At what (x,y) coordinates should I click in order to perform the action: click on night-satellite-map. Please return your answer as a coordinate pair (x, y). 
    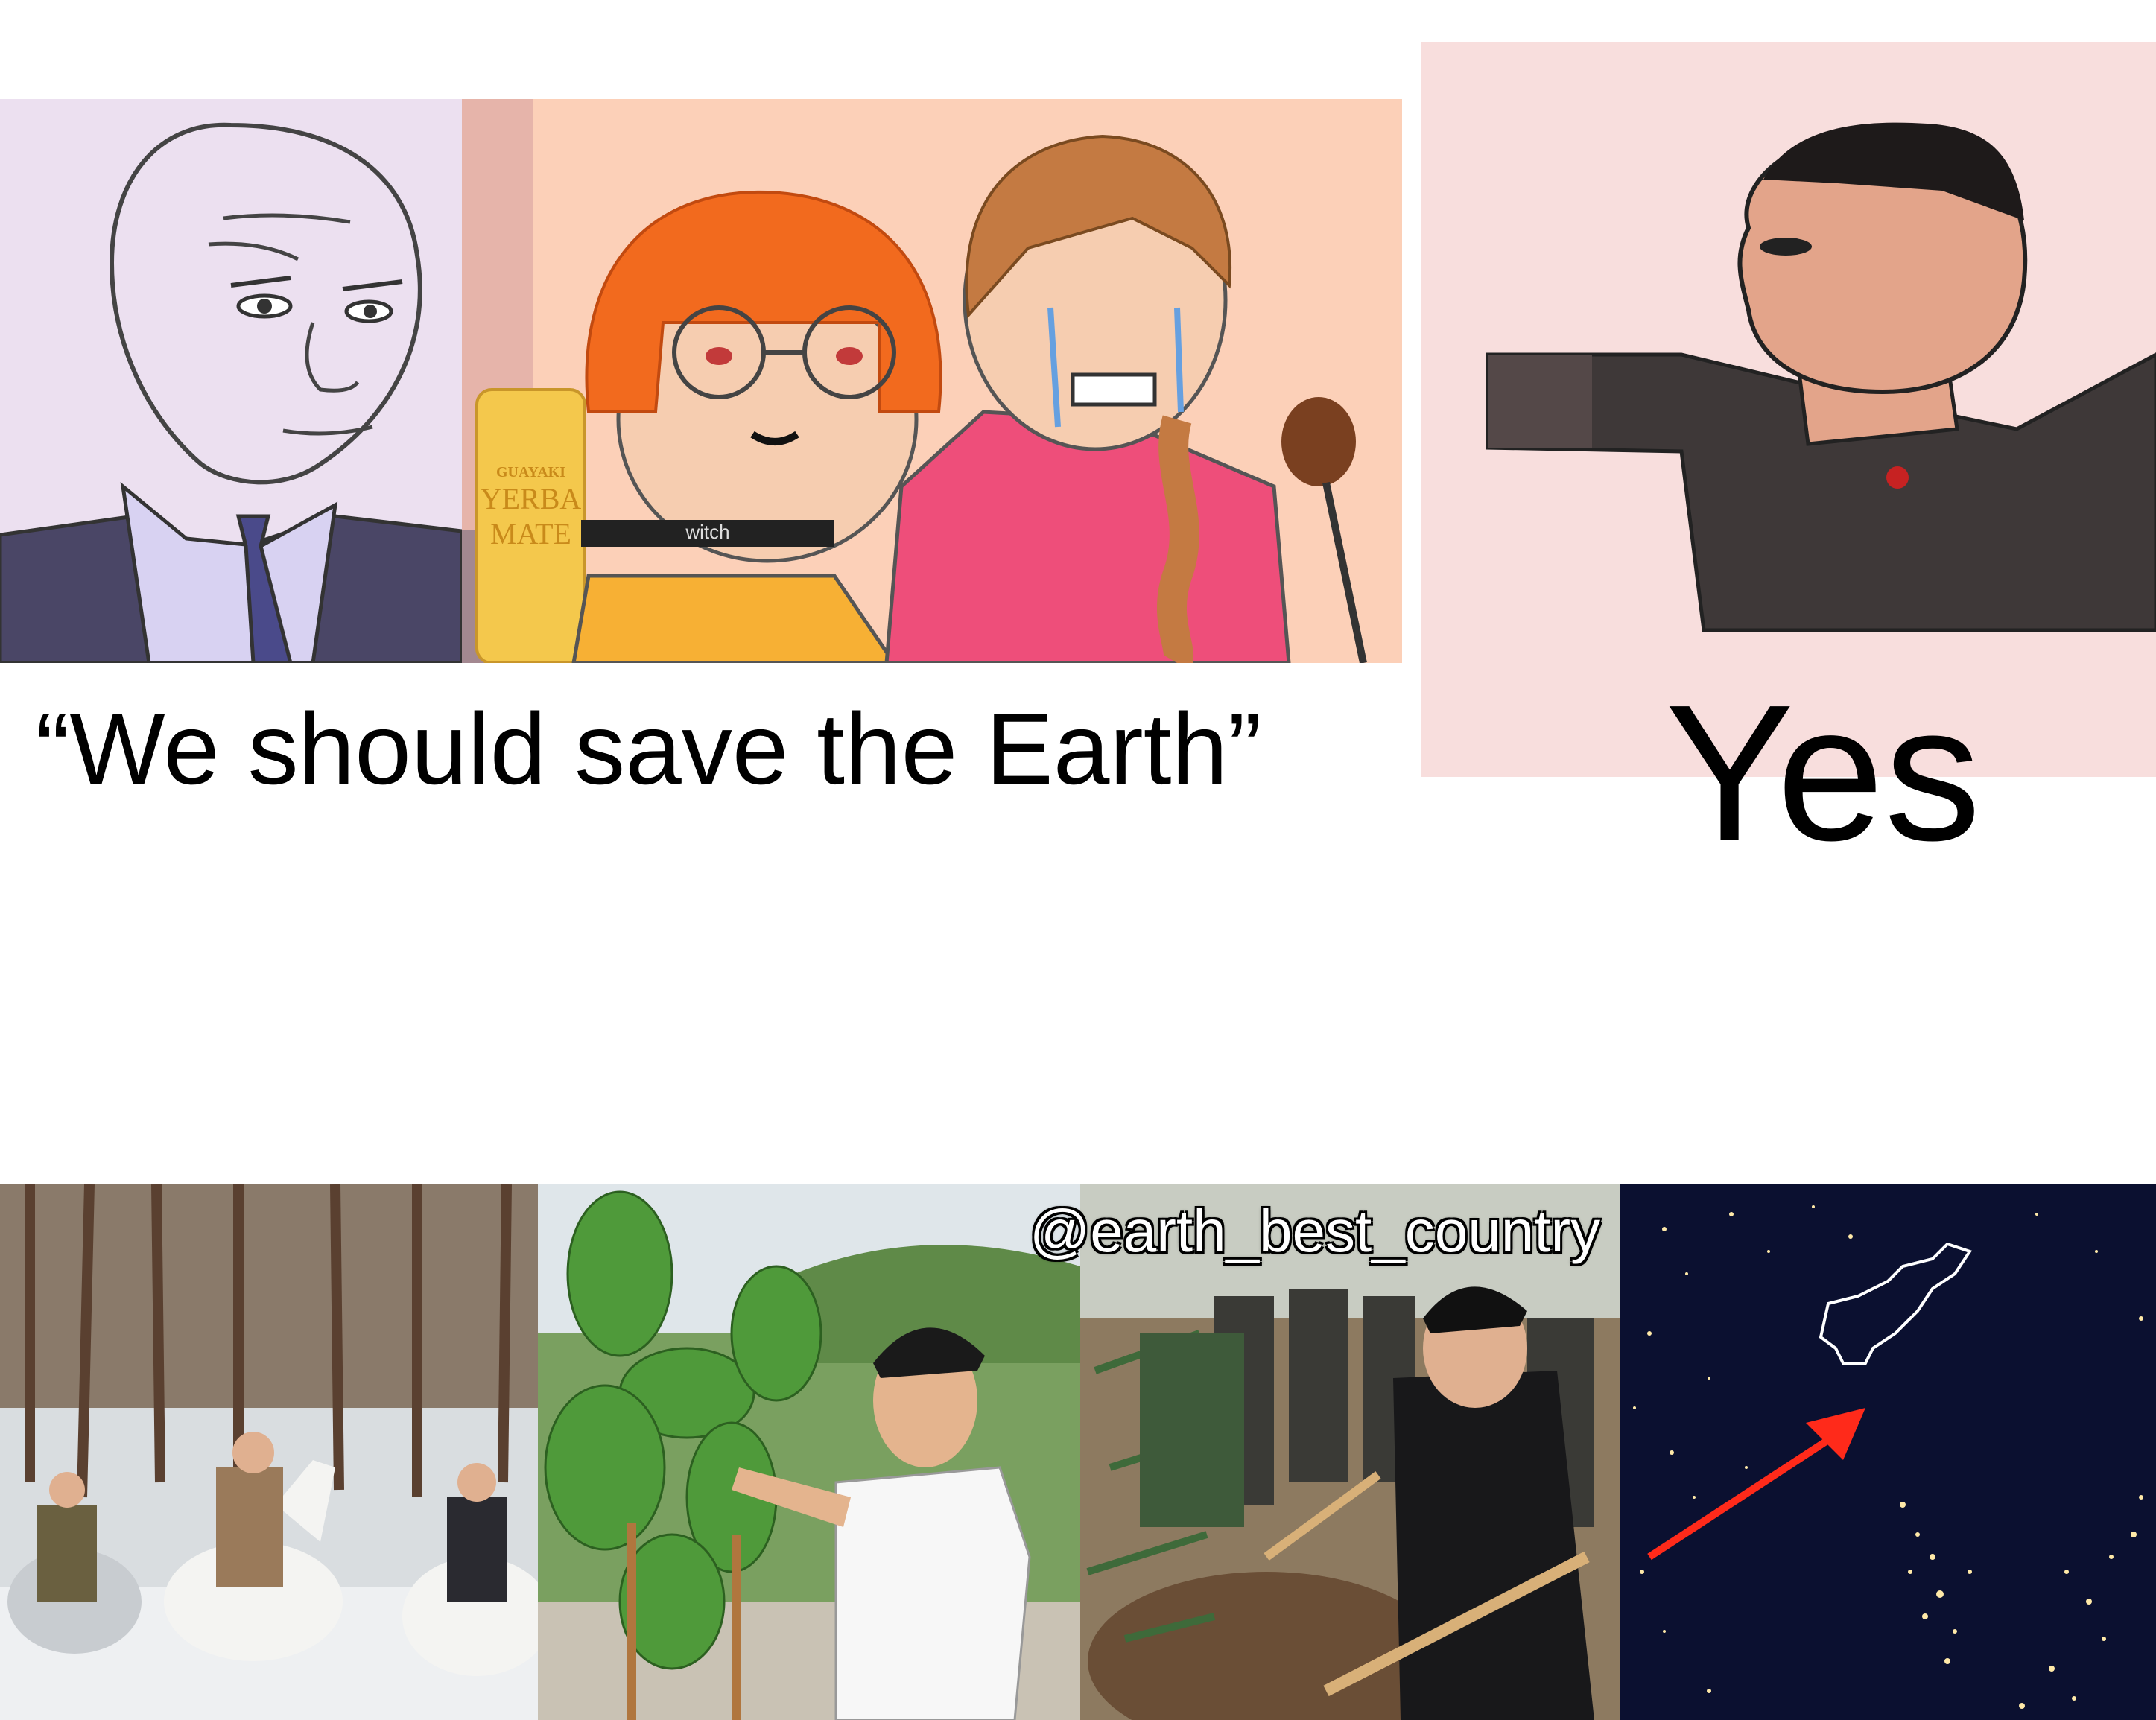
    Looking at the image, I should click on (1888, 1452).